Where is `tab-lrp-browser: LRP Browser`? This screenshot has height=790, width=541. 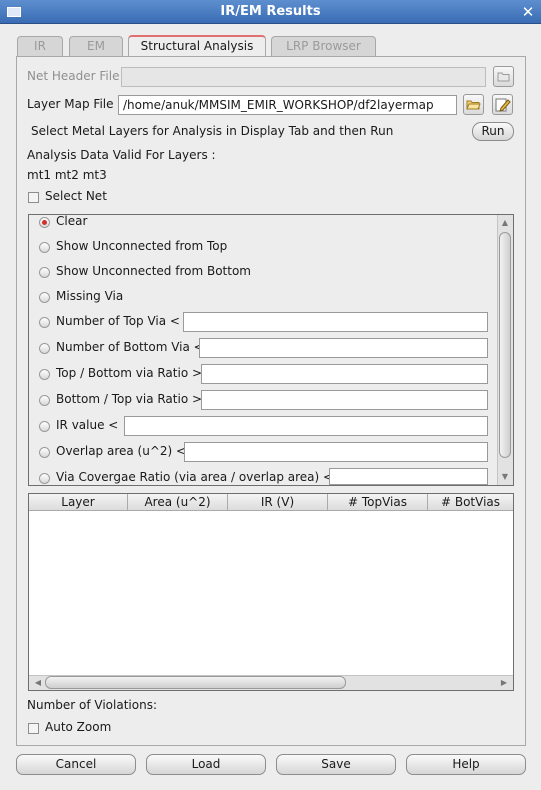
tab-lrp-browser: LRP Browser is located at coordinates (323, 46).